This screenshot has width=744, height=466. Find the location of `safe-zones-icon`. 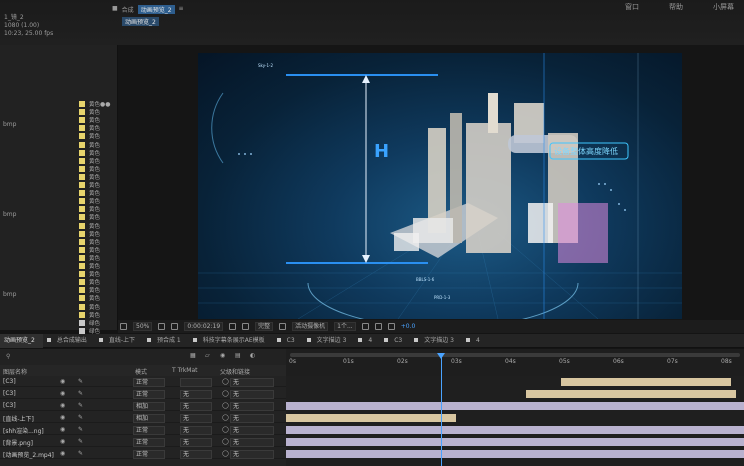

safe-zones-icon is located at coordinates (162, 326).